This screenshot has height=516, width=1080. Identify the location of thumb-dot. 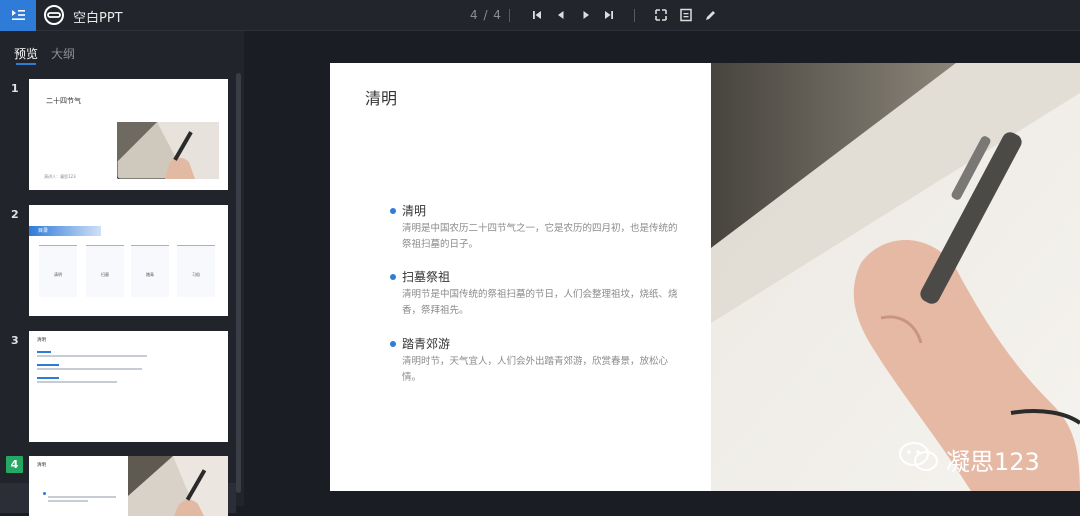
(44, 493).